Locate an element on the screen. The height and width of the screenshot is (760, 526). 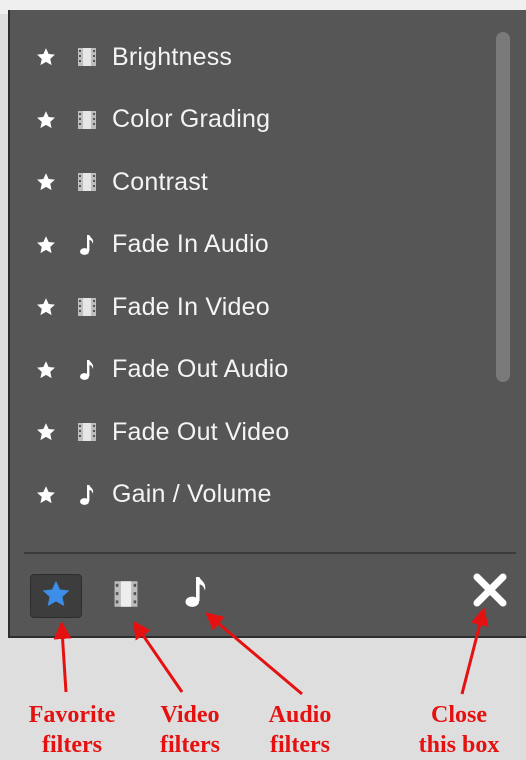
filter-label: Fade Out Video is located at coordinates (201, 431).